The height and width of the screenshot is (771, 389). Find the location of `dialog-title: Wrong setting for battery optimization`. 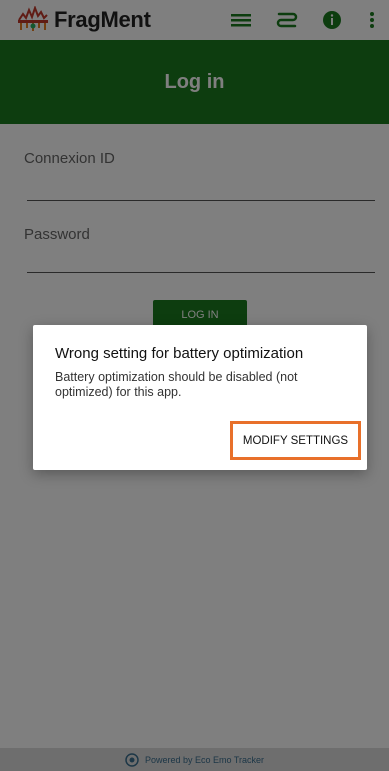

dialog-title: Wrong setting for battery optimization is located at coordinates (179, 353).